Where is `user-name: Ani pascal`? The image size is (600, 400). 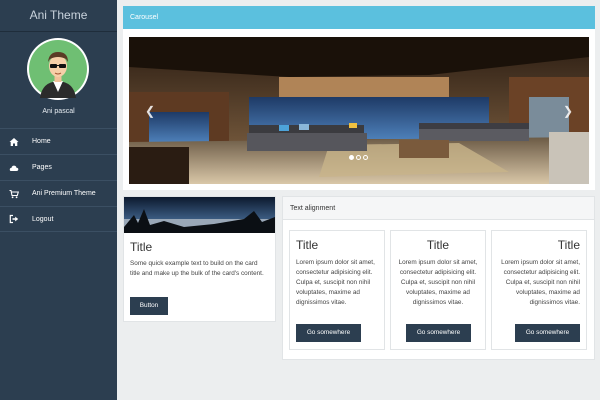 user-name: Ani pascal is located at coordinates (58, 111).